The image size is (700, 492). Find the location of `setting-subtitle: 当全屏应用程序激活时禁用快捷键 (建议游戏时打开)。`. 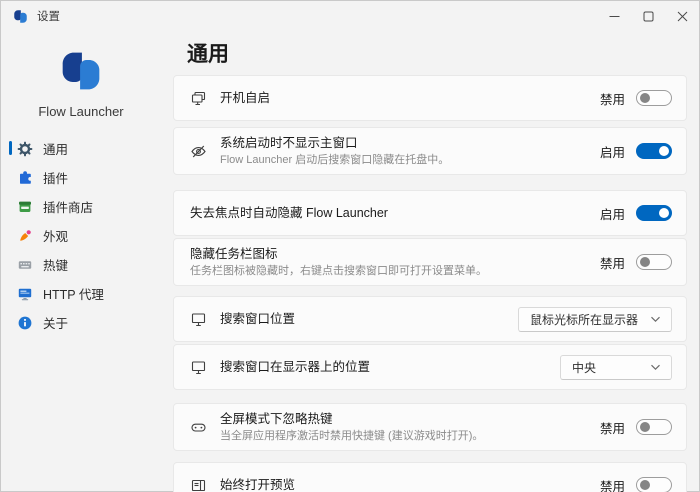

setting-subtitle: 当全屏应用程序激活时禁用快捷键 (建议游戏时打开)。 is located at coordinates (352, 436).